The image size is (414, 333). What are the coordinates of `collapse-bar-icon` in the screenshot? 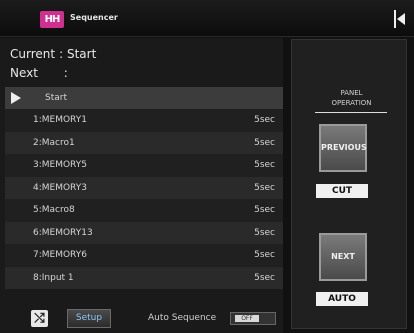 It's located at (395, 19).